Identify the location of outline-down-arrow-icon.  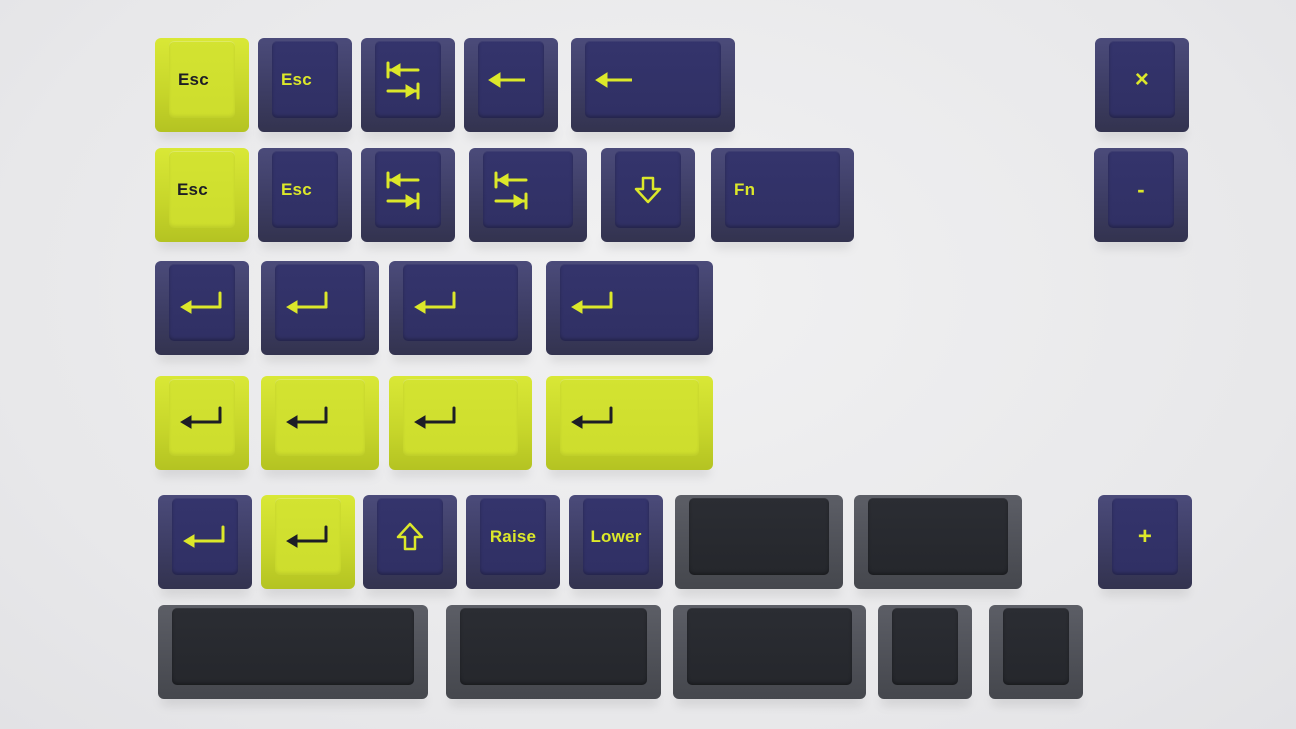
(648, 189).